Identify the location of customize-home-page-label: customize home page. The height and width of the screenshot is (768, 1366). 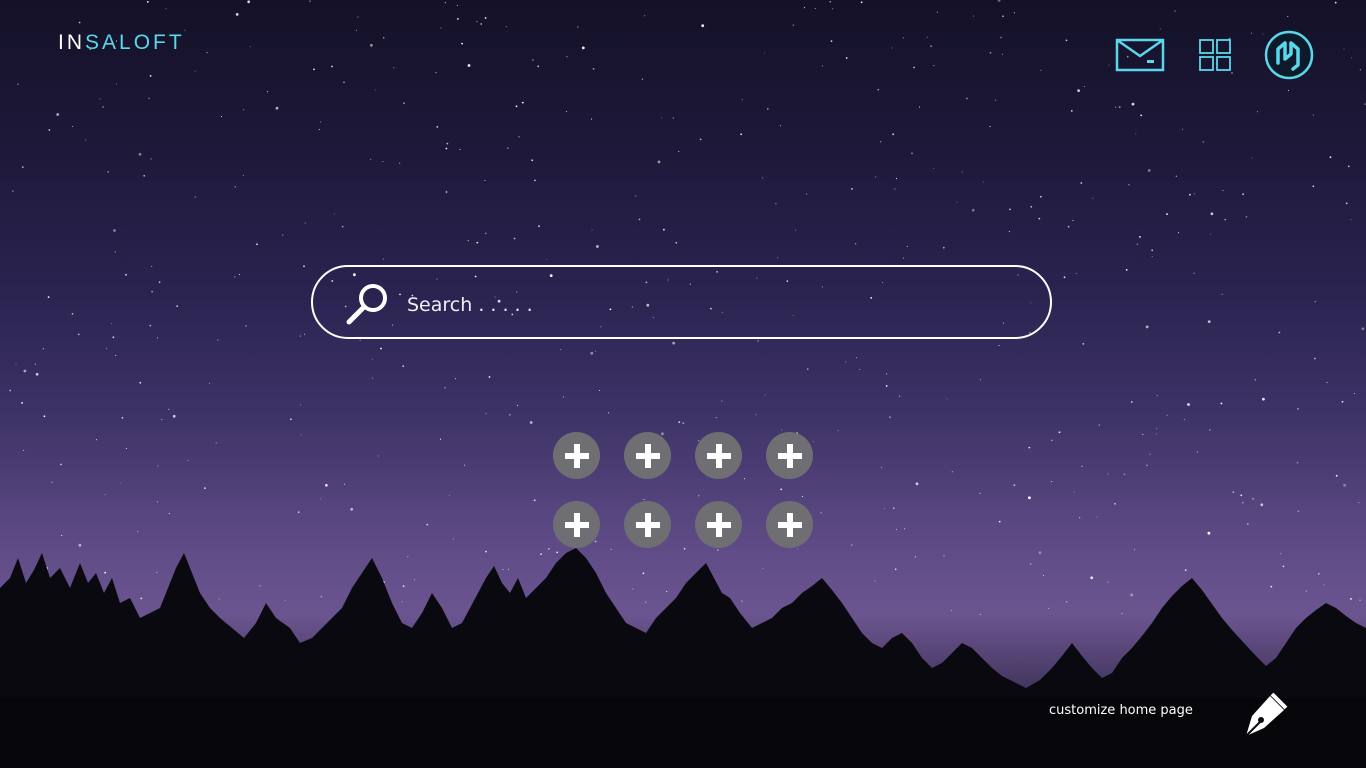
(1121, 710).